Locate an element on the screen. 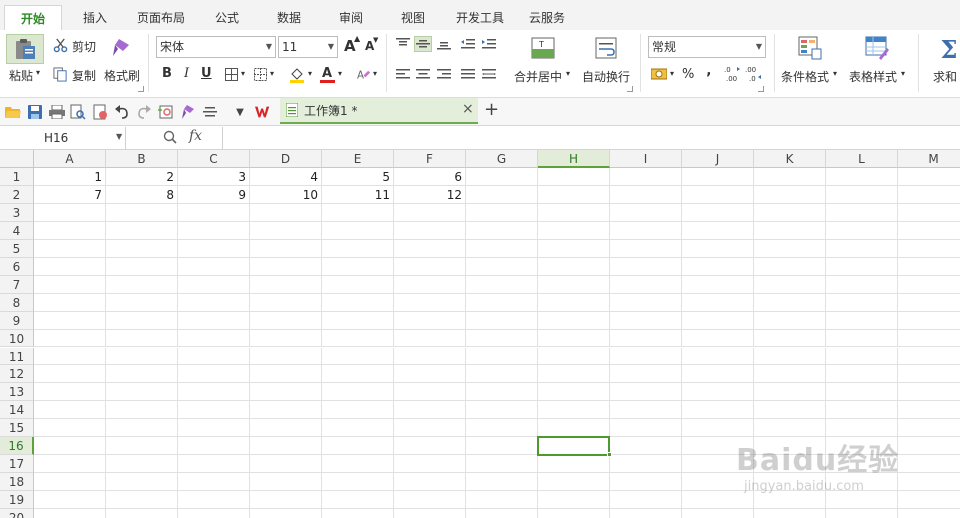 Image resolution: width=960 pixels, height=518 pixels. column-header-b: B is located at coordinates (142, 159).